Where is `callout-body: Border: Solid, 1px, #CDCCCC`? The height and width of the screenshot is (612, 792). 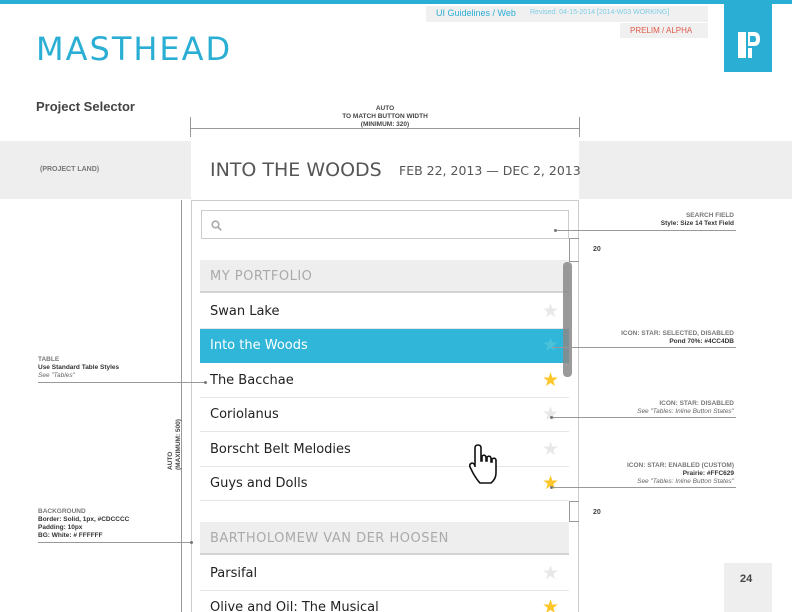 callout-body: Border: Solid, 1px, #CDCCCC is located at coordinates (84, 519).